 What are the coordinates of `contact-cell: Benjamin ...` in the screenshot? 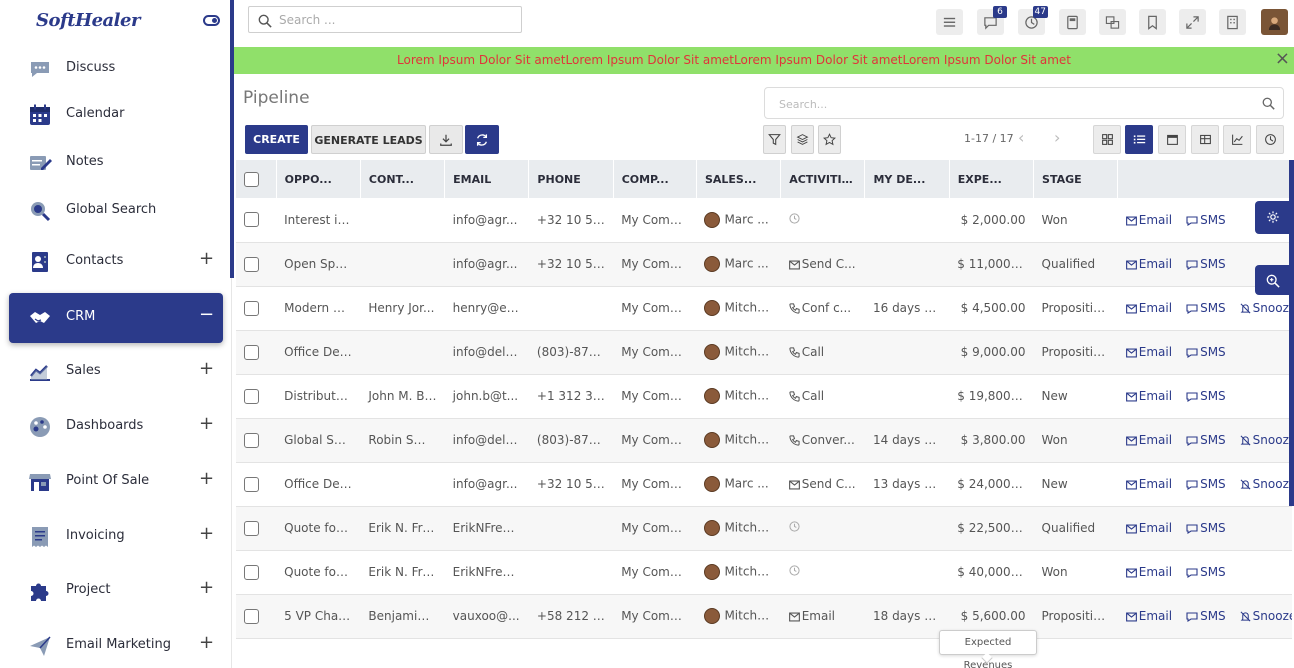 It's located at (402, 616).